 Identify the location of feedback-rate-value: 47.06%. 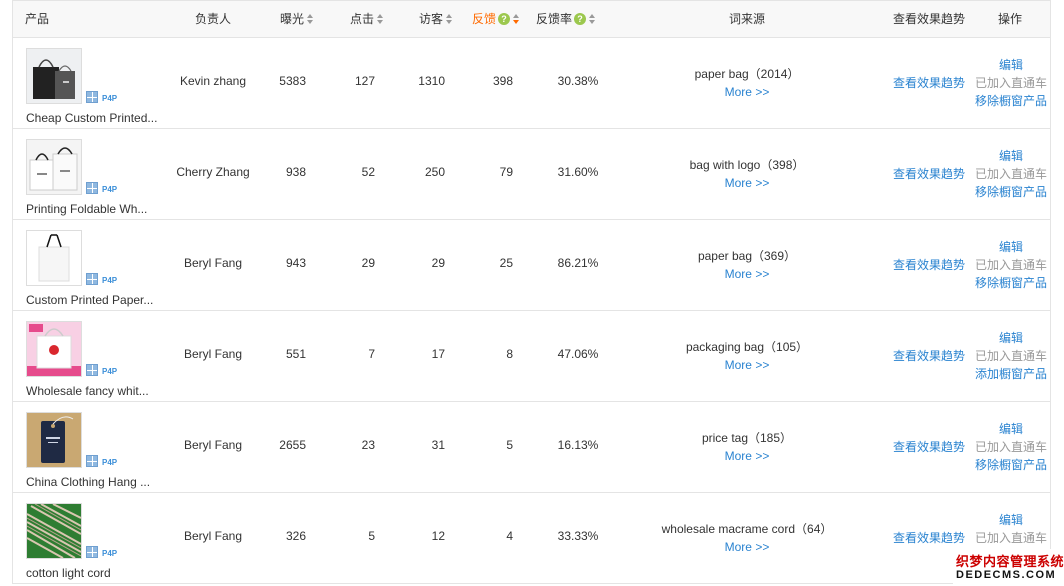
(578, 354).